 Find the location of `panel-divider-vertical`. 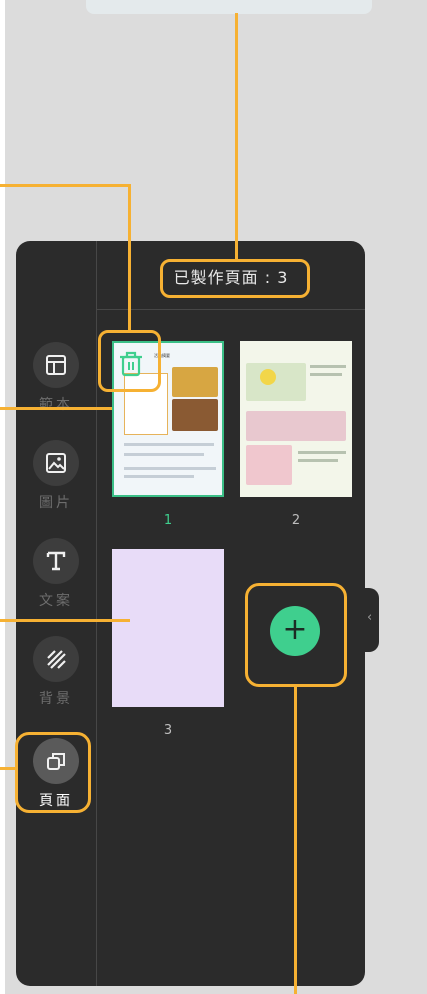

panel-divider-vertical is located at coordinates (96, 613).